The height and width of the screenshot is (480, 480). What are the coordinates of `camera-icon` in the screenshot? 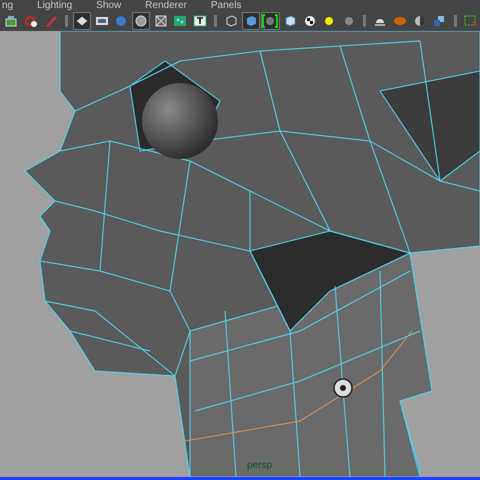 It's located at (11, 21).